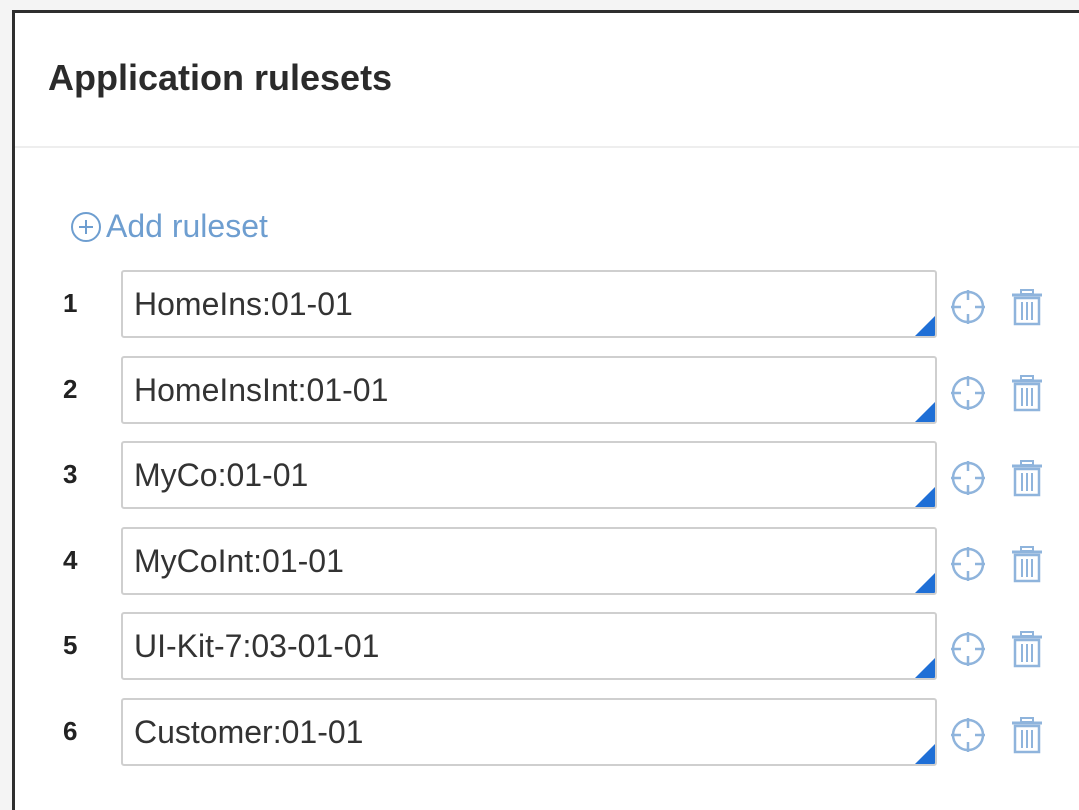 This screenshot has height=810, width=1079. I want to click on panel-title: Application rulesets, so click(220, 77).